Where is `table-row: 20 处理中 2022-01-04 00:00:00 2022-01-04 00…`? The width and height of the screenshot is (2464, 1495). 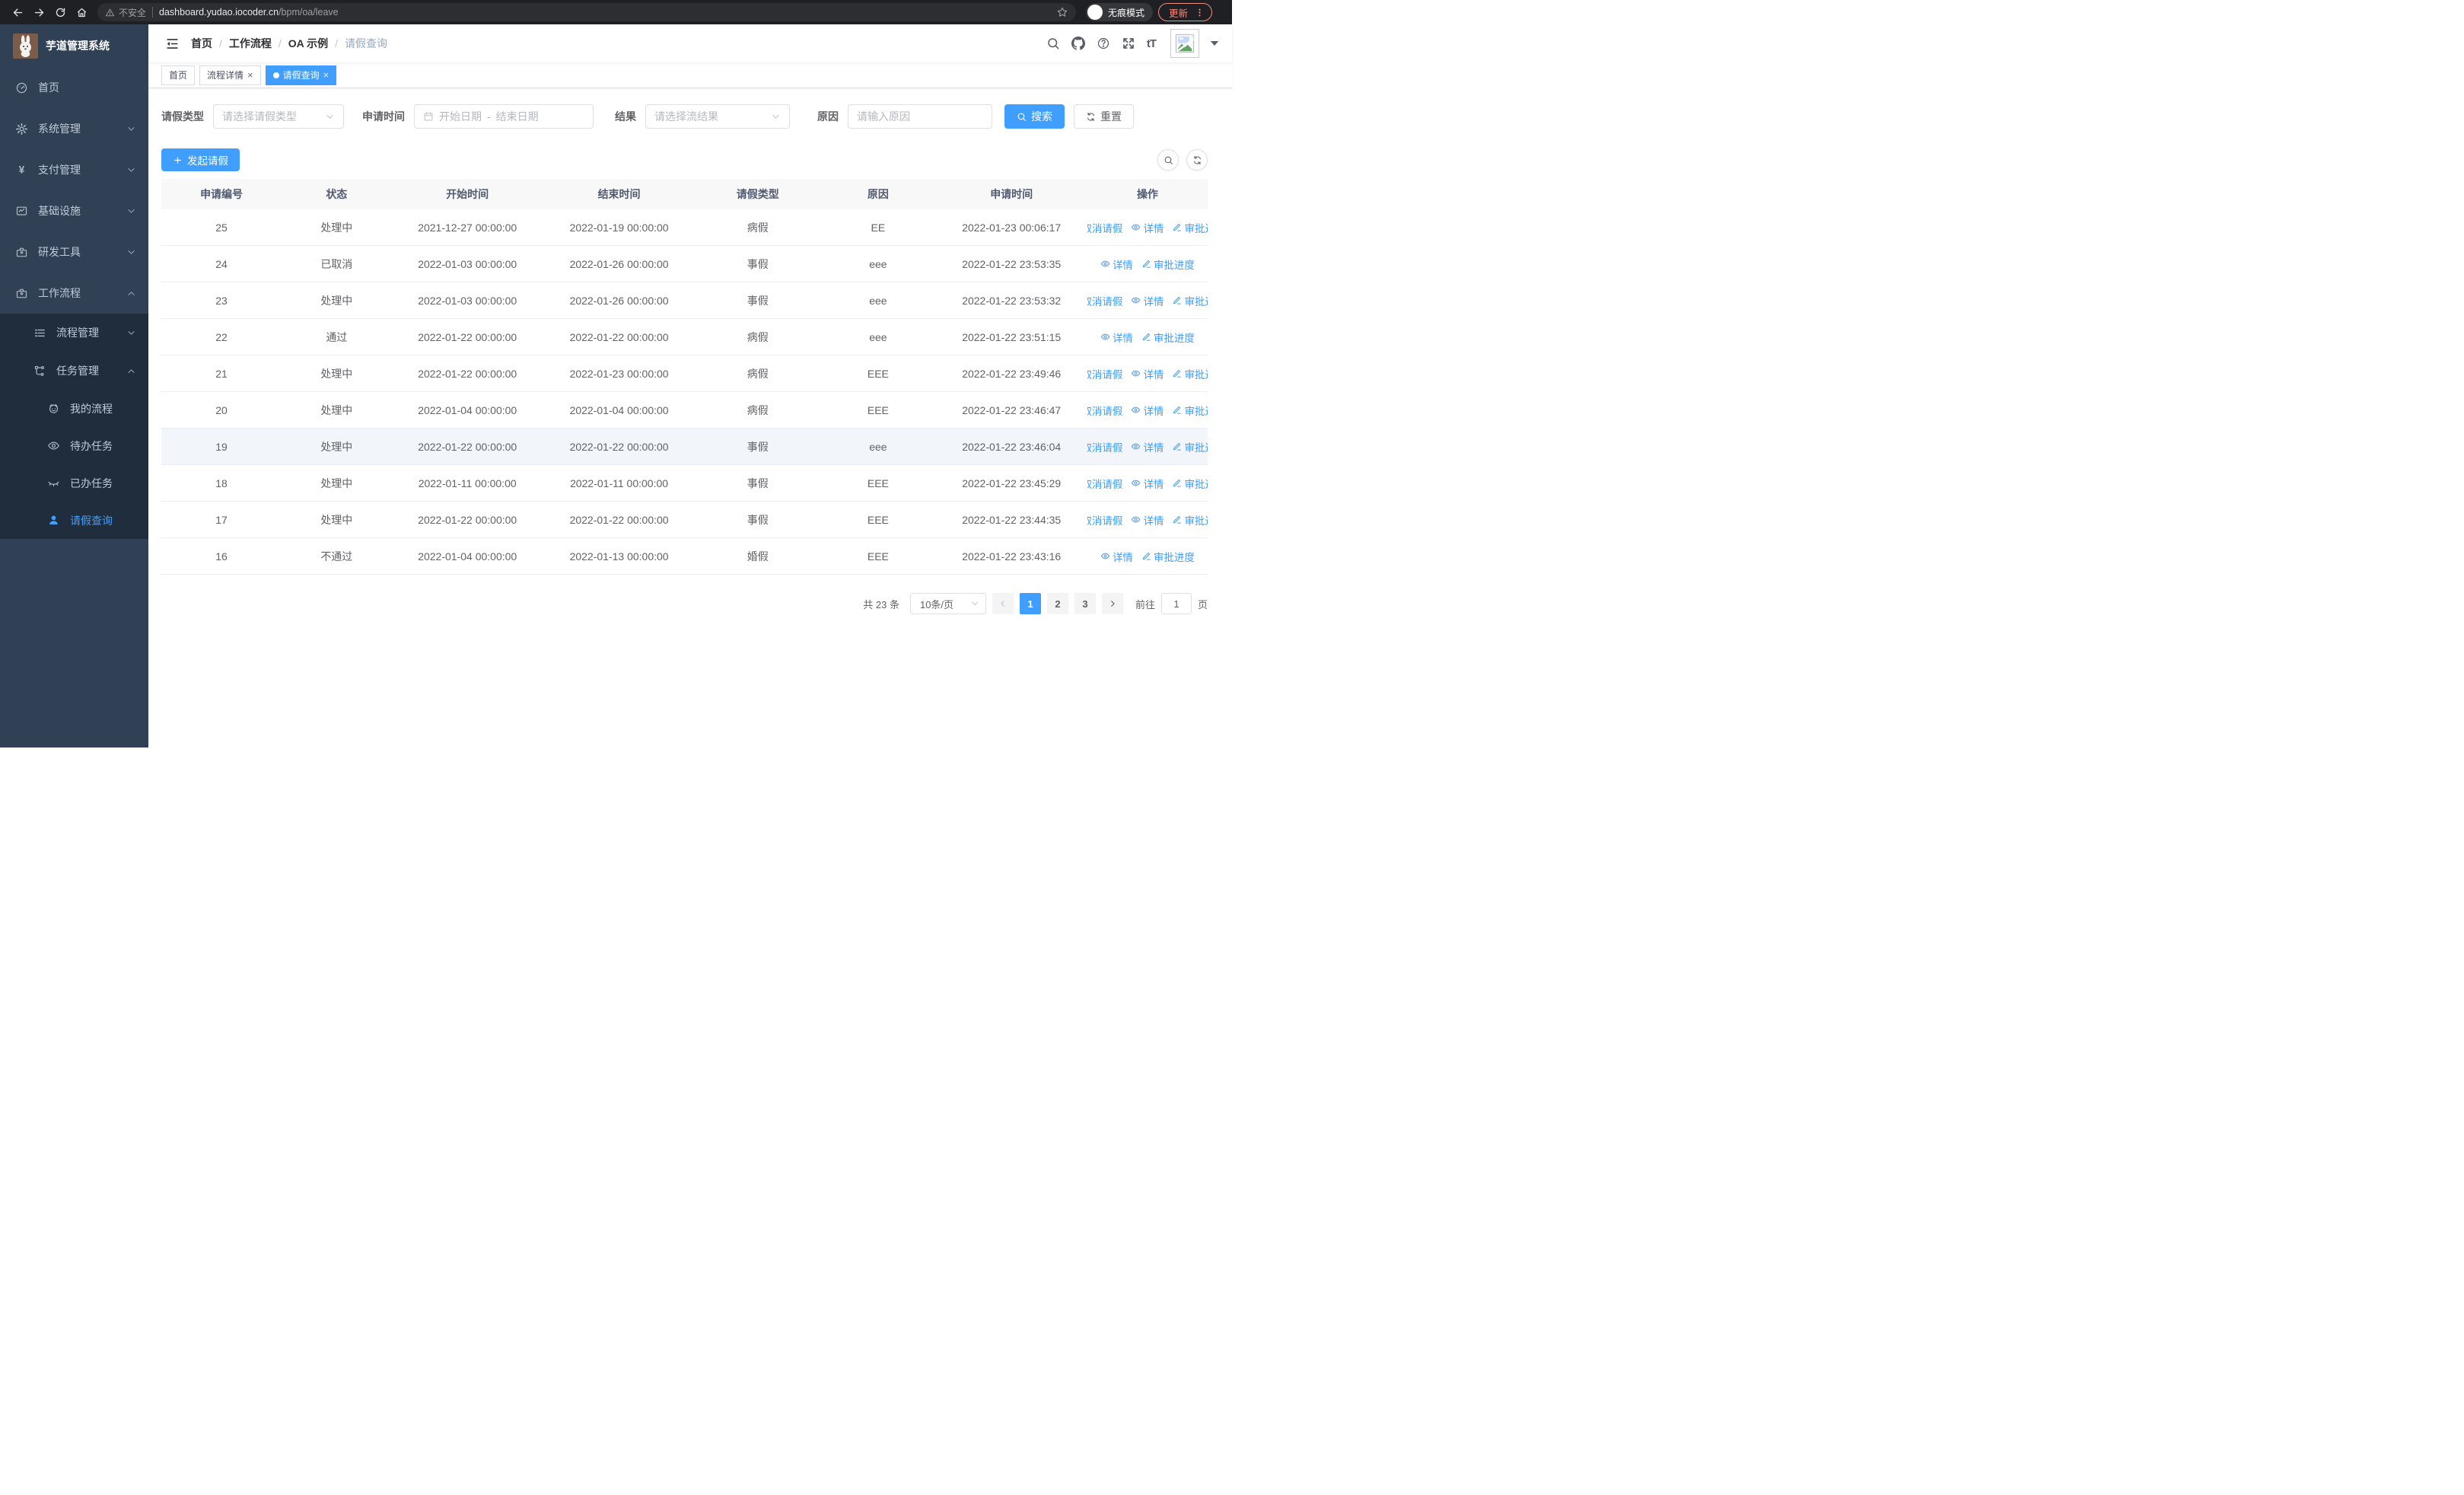
table-row: 20 处理中 2022-01-04 00:00:00 2022-01-04 00… is located at coordinates (684, 411).